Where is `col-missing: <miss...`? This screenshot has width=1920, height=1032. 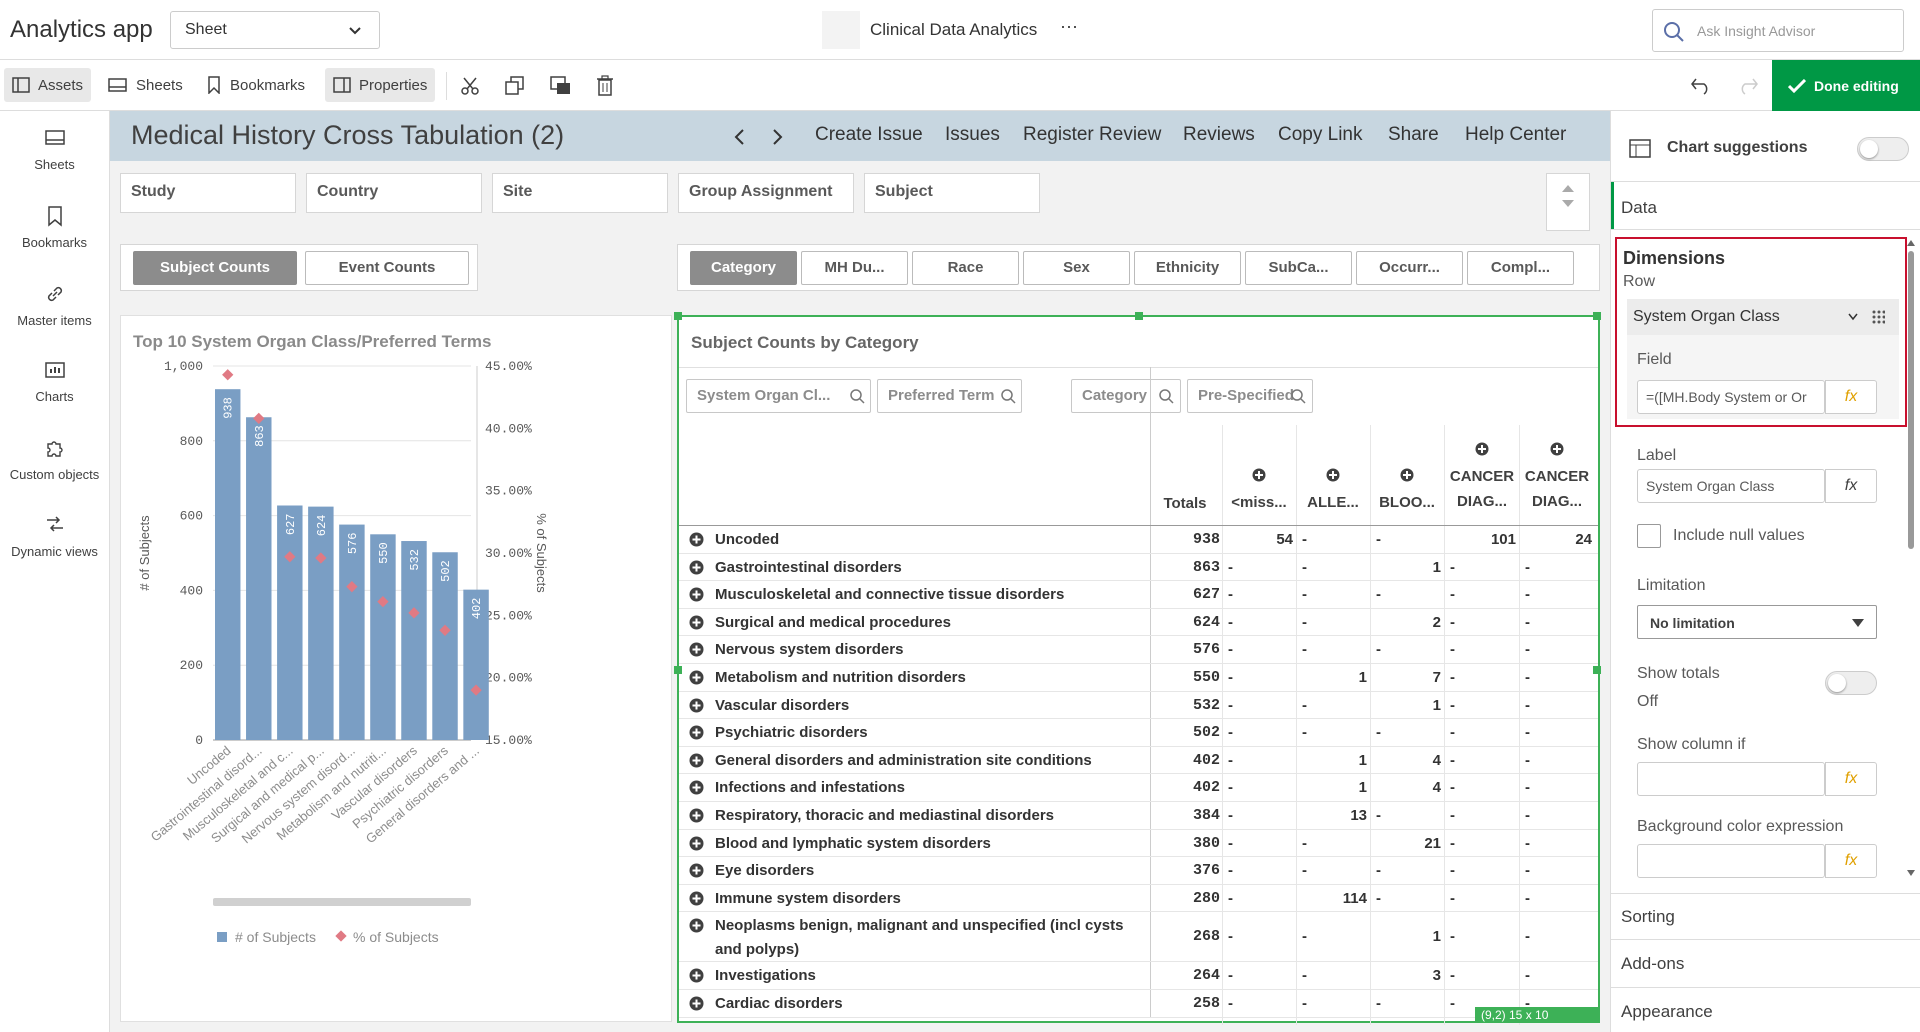
col-missing: <miss... is located at coordinates (1259, 490).